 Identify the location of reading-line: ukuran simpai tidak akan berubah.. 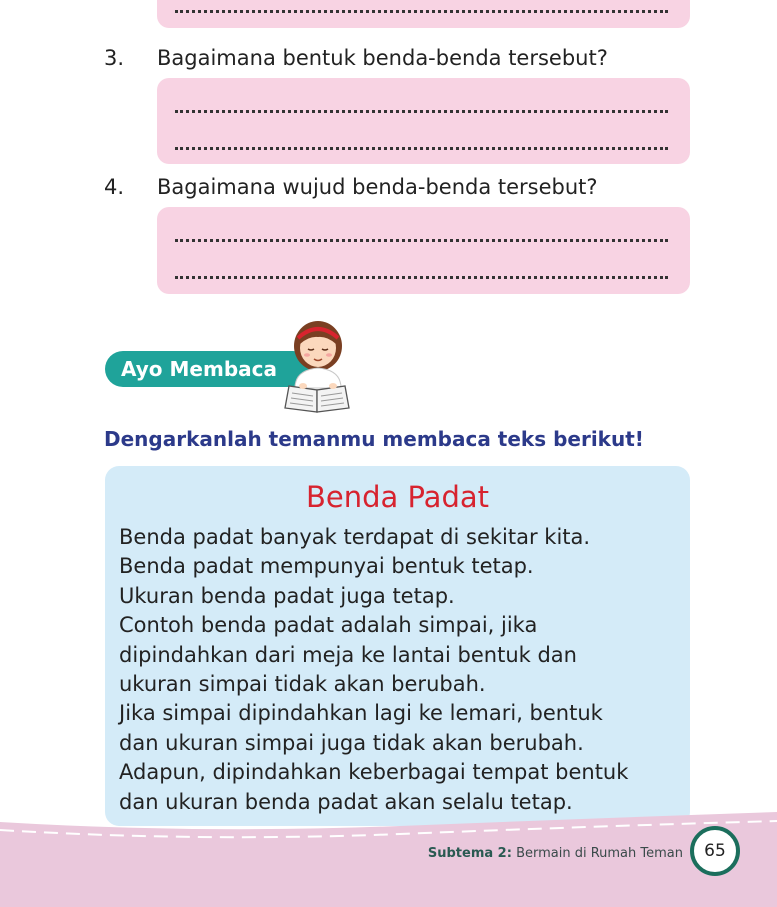
(302, 684).